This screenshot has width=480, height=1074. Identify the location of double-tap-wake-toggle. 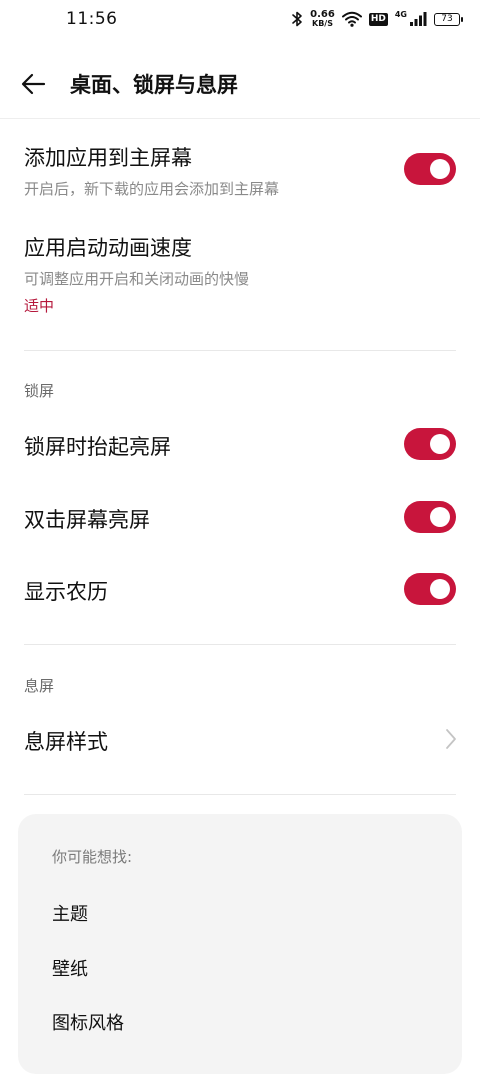
(430, 517).